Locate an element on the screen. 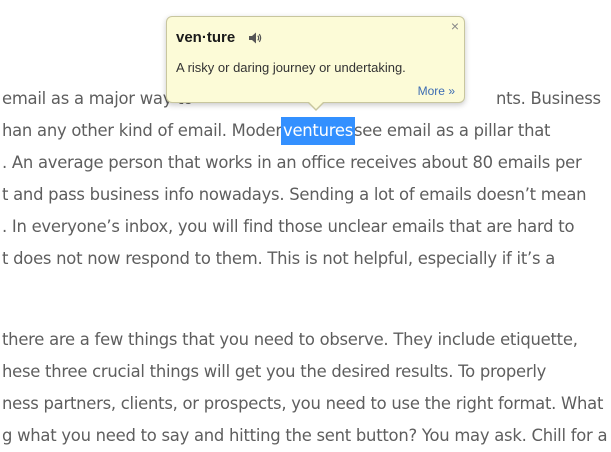  article-line-tail: nts. Business is located at coordinates (548, 98).